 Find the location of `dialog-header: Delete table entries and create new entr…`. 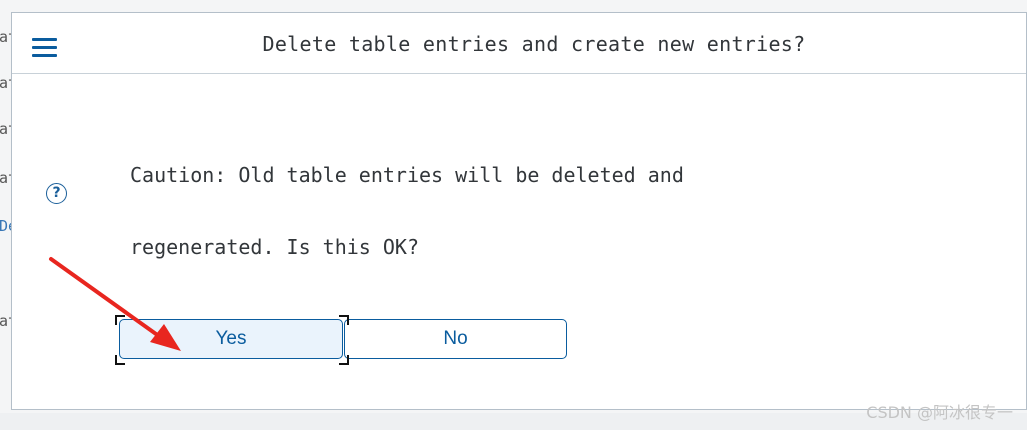

dialog-header: Delete table entries and create new entr… is located at coordinates (519, 43).